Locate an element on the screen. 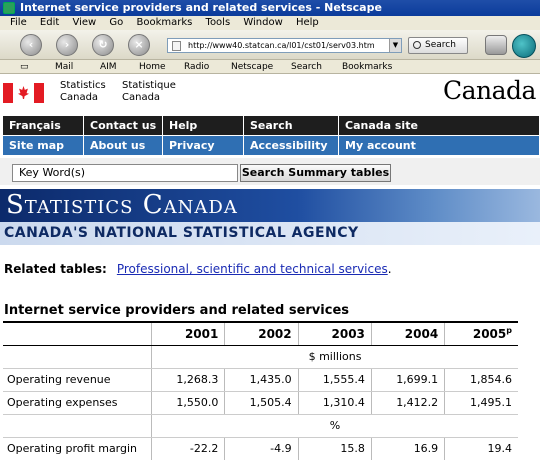 This screenshot has height=466, width=540. unit-millions: $ millions is located at coordinates (334, 357).